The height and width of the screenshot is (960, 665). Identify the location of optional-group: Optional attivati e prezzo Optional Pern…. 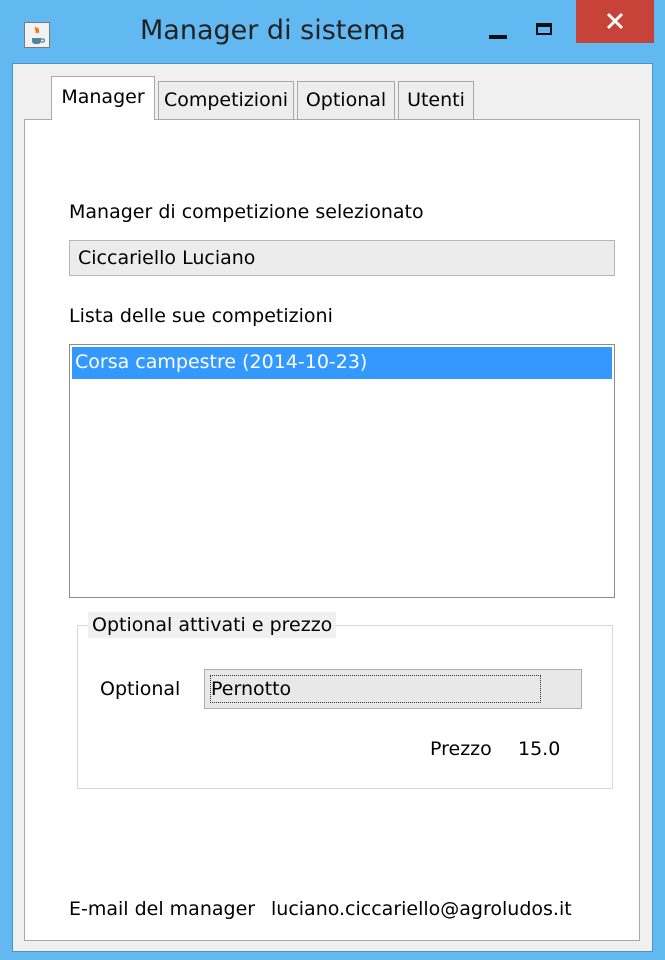
(345, 700).